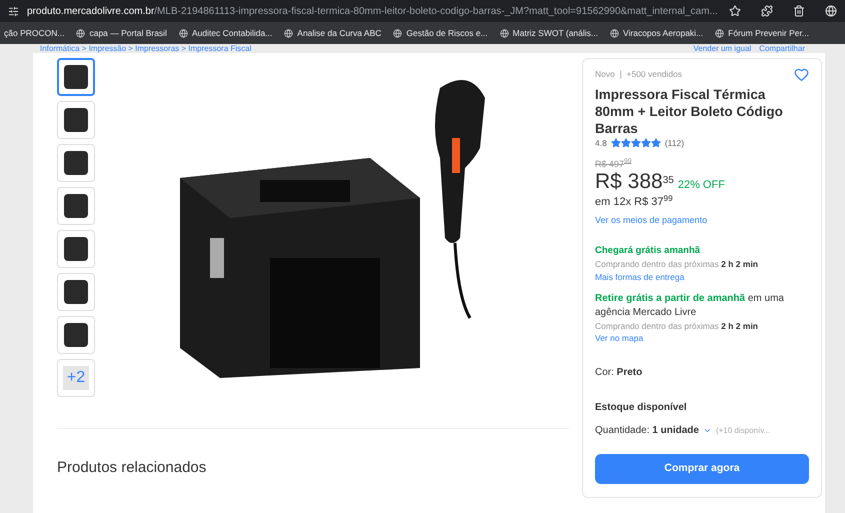 Image resolution: width=845 pixels, height=513 pixels. I want to click on shipping-title: Chegará grátis amanhã, so click(648, 251).